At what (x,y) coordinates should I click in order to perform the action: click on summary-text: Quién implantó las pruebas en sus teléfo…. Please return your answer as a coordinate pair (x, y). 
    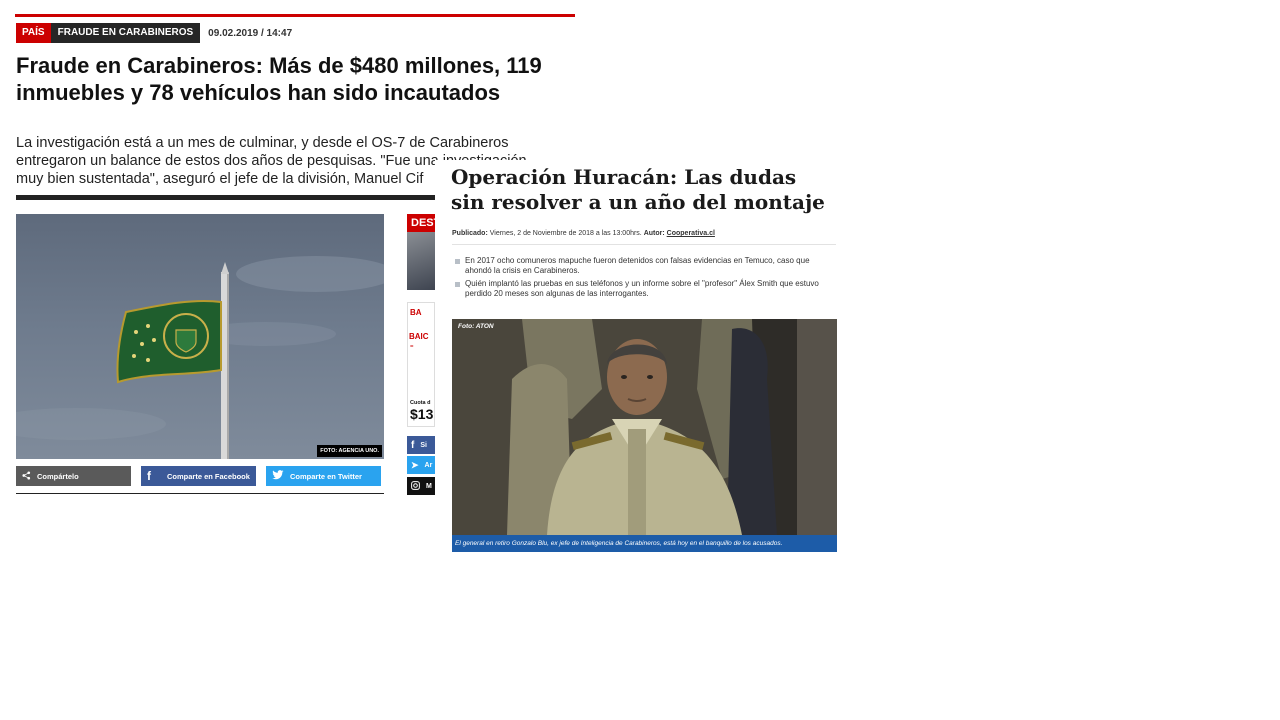
    Looking at the image, I should click on (642, 288).